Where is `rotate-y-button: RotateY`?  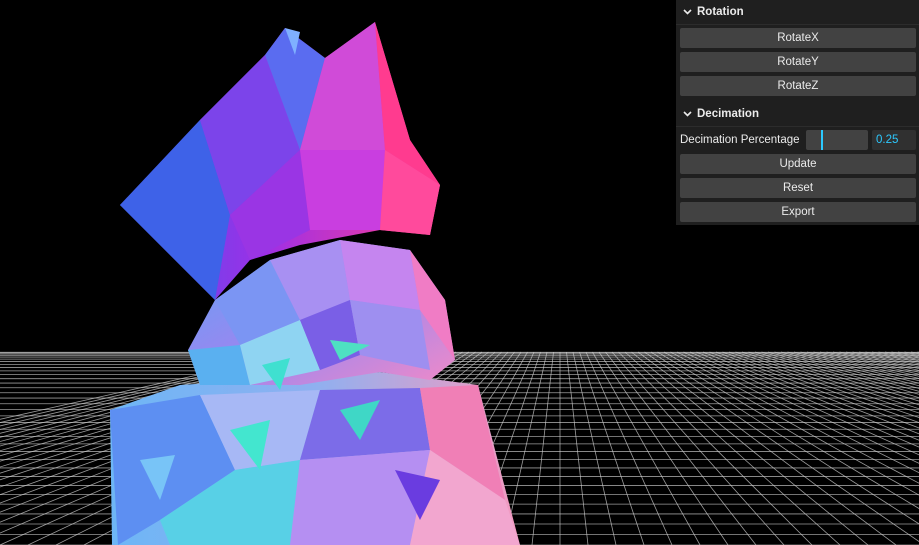
rotate-y-button: RotateY is located at coordinates (798, 62).